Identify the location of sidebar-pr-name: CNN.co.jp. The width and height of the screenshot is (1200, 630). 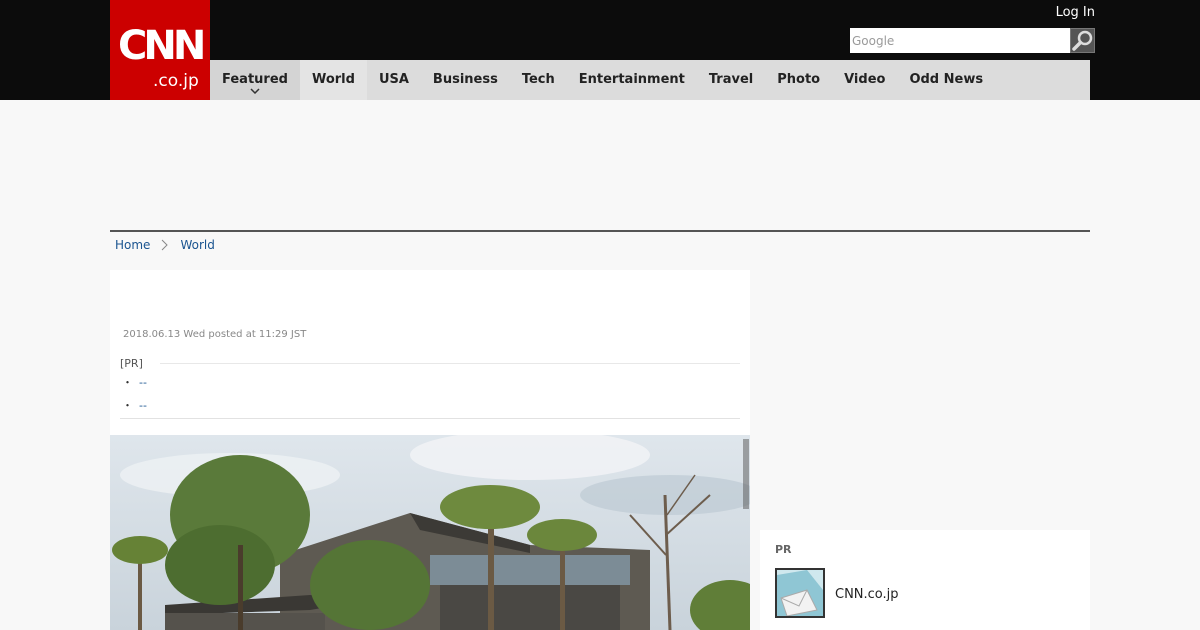
(867, 594).